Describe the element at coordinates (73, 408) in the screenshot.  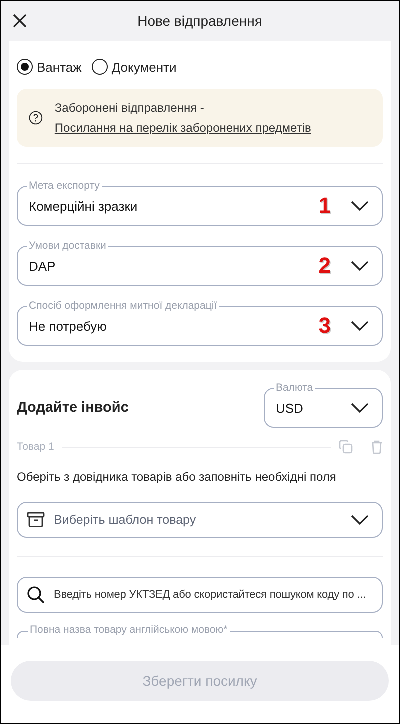
I see `section-title: Додайте інвойс` at that location.